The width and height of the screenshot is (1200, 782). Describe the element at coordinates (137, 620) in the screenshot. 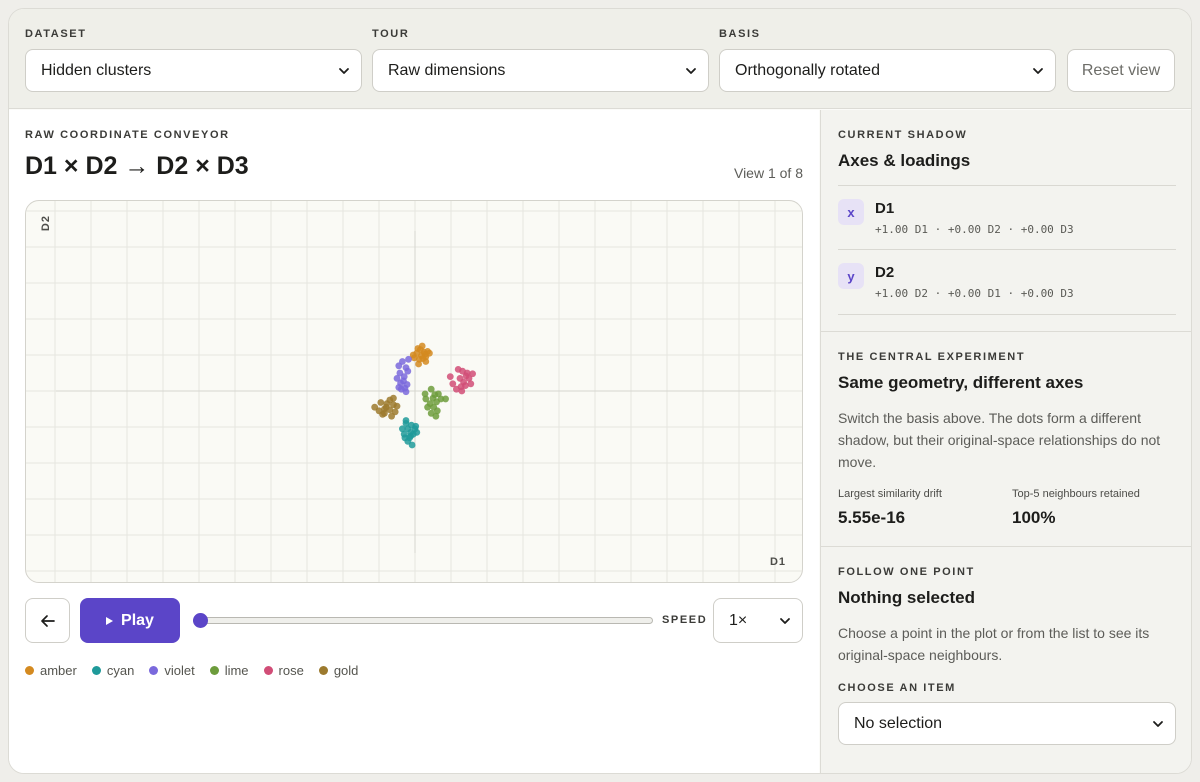

I see `play-label: Play` at that location.